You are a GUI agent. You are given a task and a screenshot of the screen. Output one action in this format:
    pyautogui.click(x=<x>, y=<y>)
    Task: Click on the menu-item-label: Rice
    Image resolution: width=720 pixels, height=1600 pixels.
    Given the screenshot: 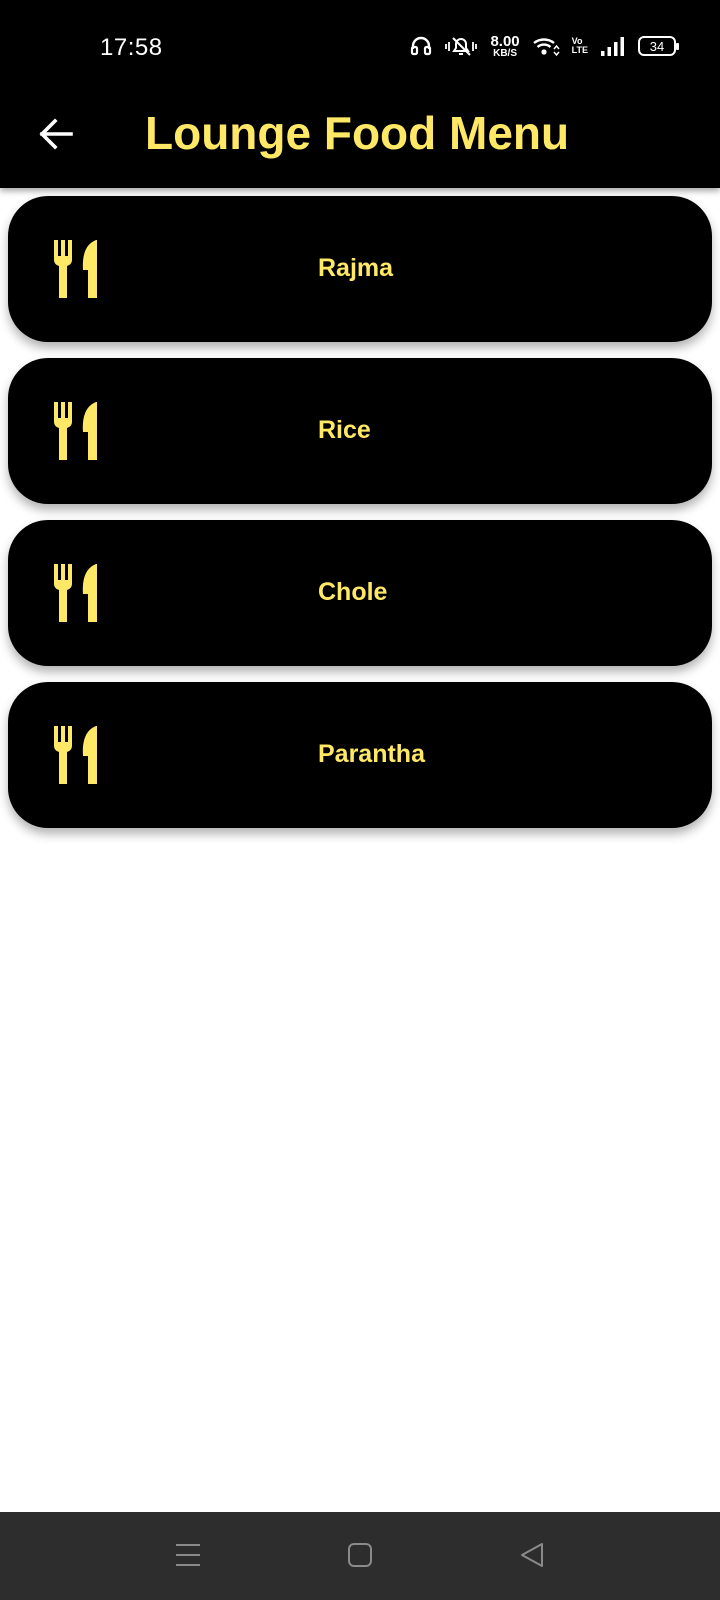 What is the action you would take?
    pyautogui.click(x=344, y=430)
    